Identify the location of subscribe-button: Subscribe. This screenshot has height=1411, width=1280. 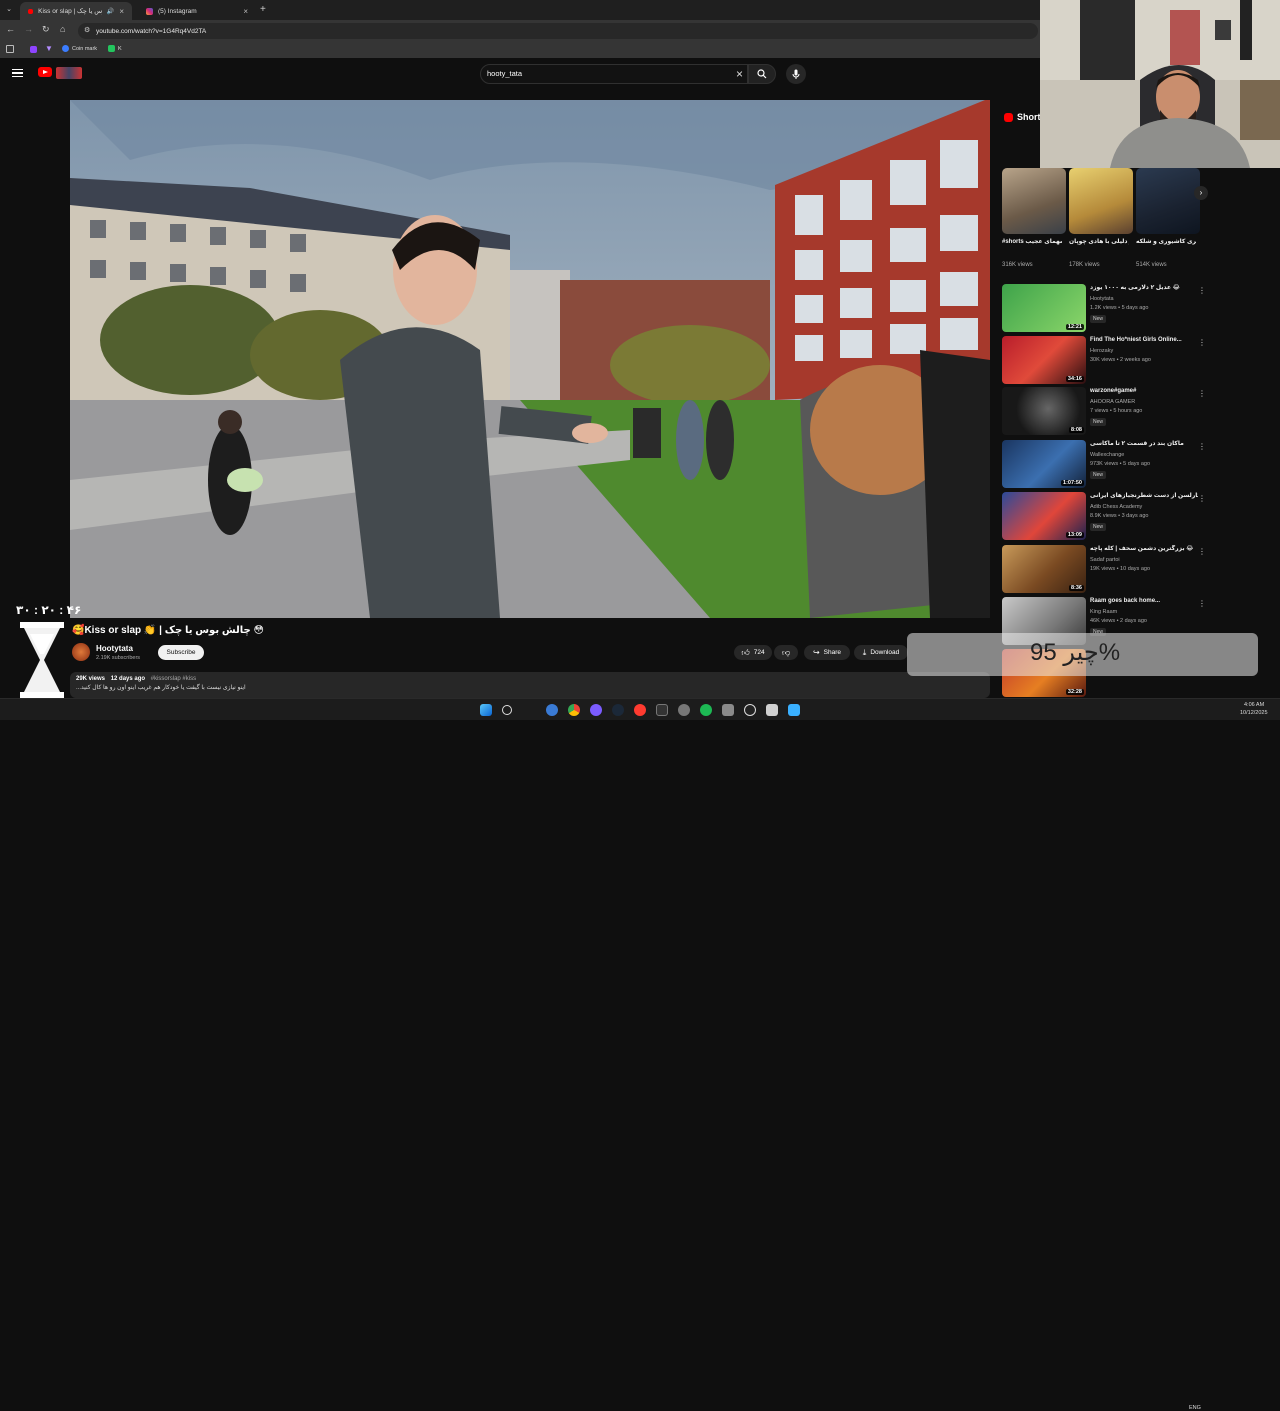
(181, 652).